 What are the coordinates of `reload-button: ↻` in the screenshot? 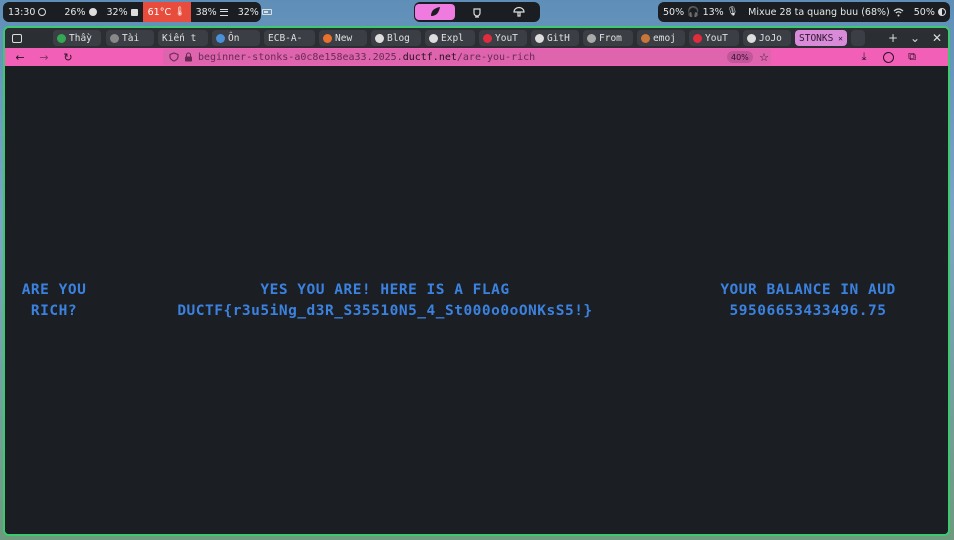 It's located at (68, 57).